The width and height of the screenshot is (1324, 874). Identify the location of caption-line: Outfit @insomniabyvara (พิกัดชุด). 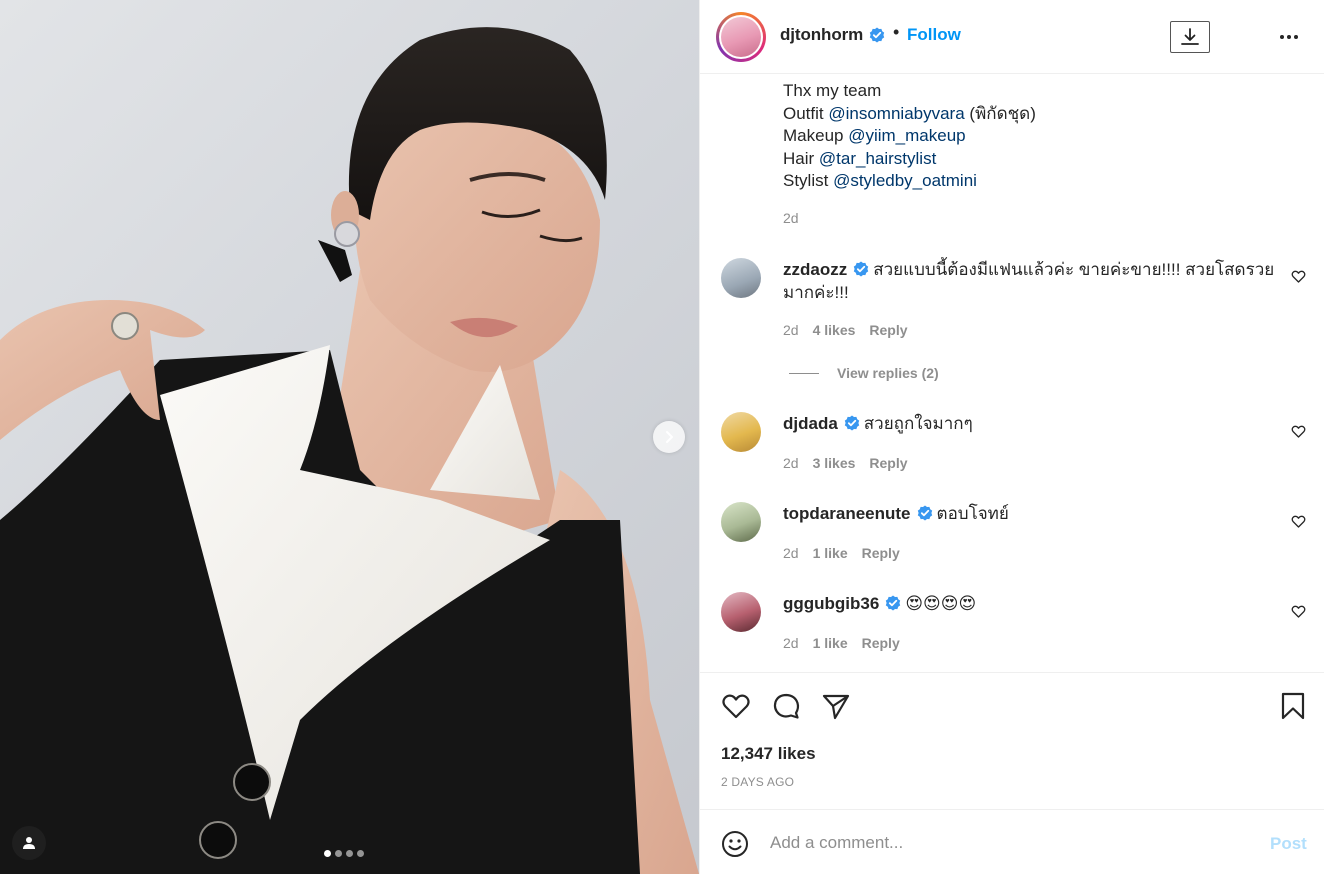
(909, 114).